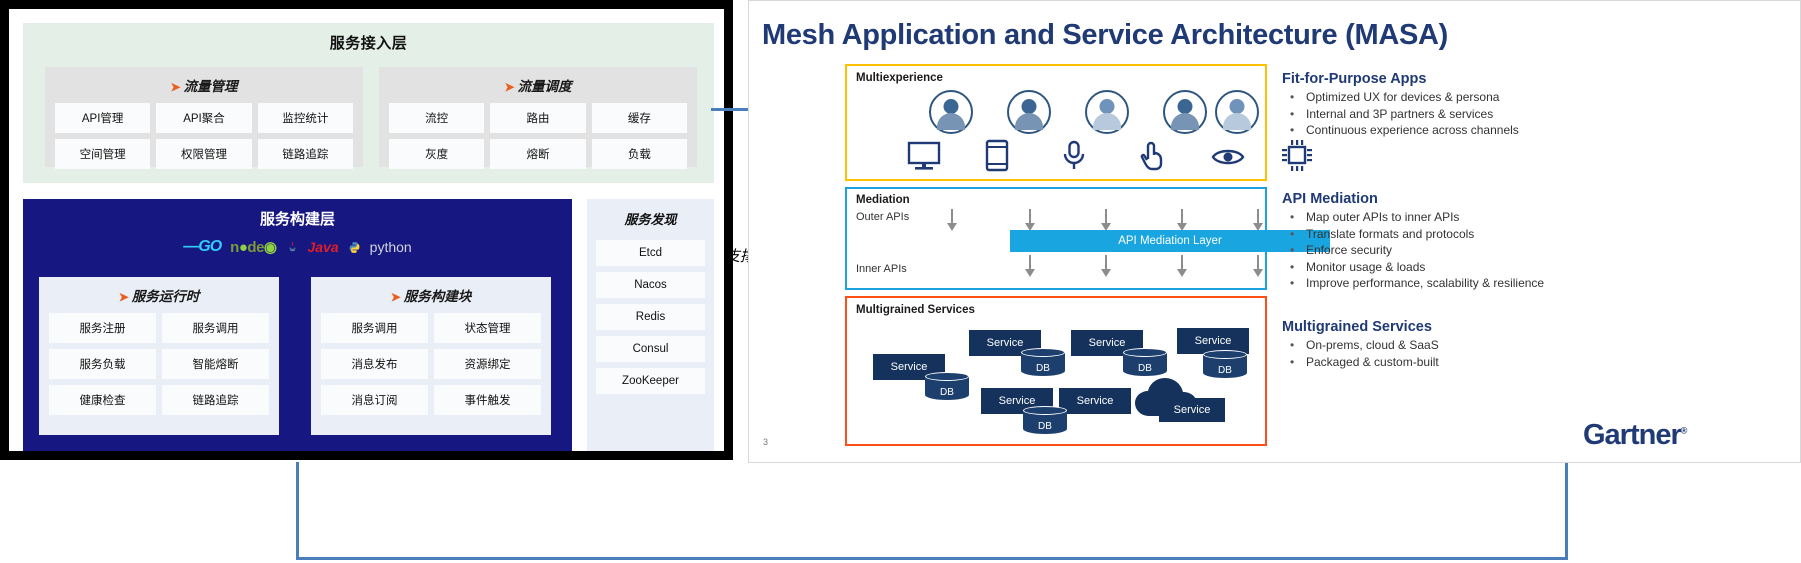 This screenshot has width=1801, height=563. What do you see at coordinates (1413, 267) in the screenshot?
I see `bullet: Monitor usage & loads` at bounding box center [1413, 267].